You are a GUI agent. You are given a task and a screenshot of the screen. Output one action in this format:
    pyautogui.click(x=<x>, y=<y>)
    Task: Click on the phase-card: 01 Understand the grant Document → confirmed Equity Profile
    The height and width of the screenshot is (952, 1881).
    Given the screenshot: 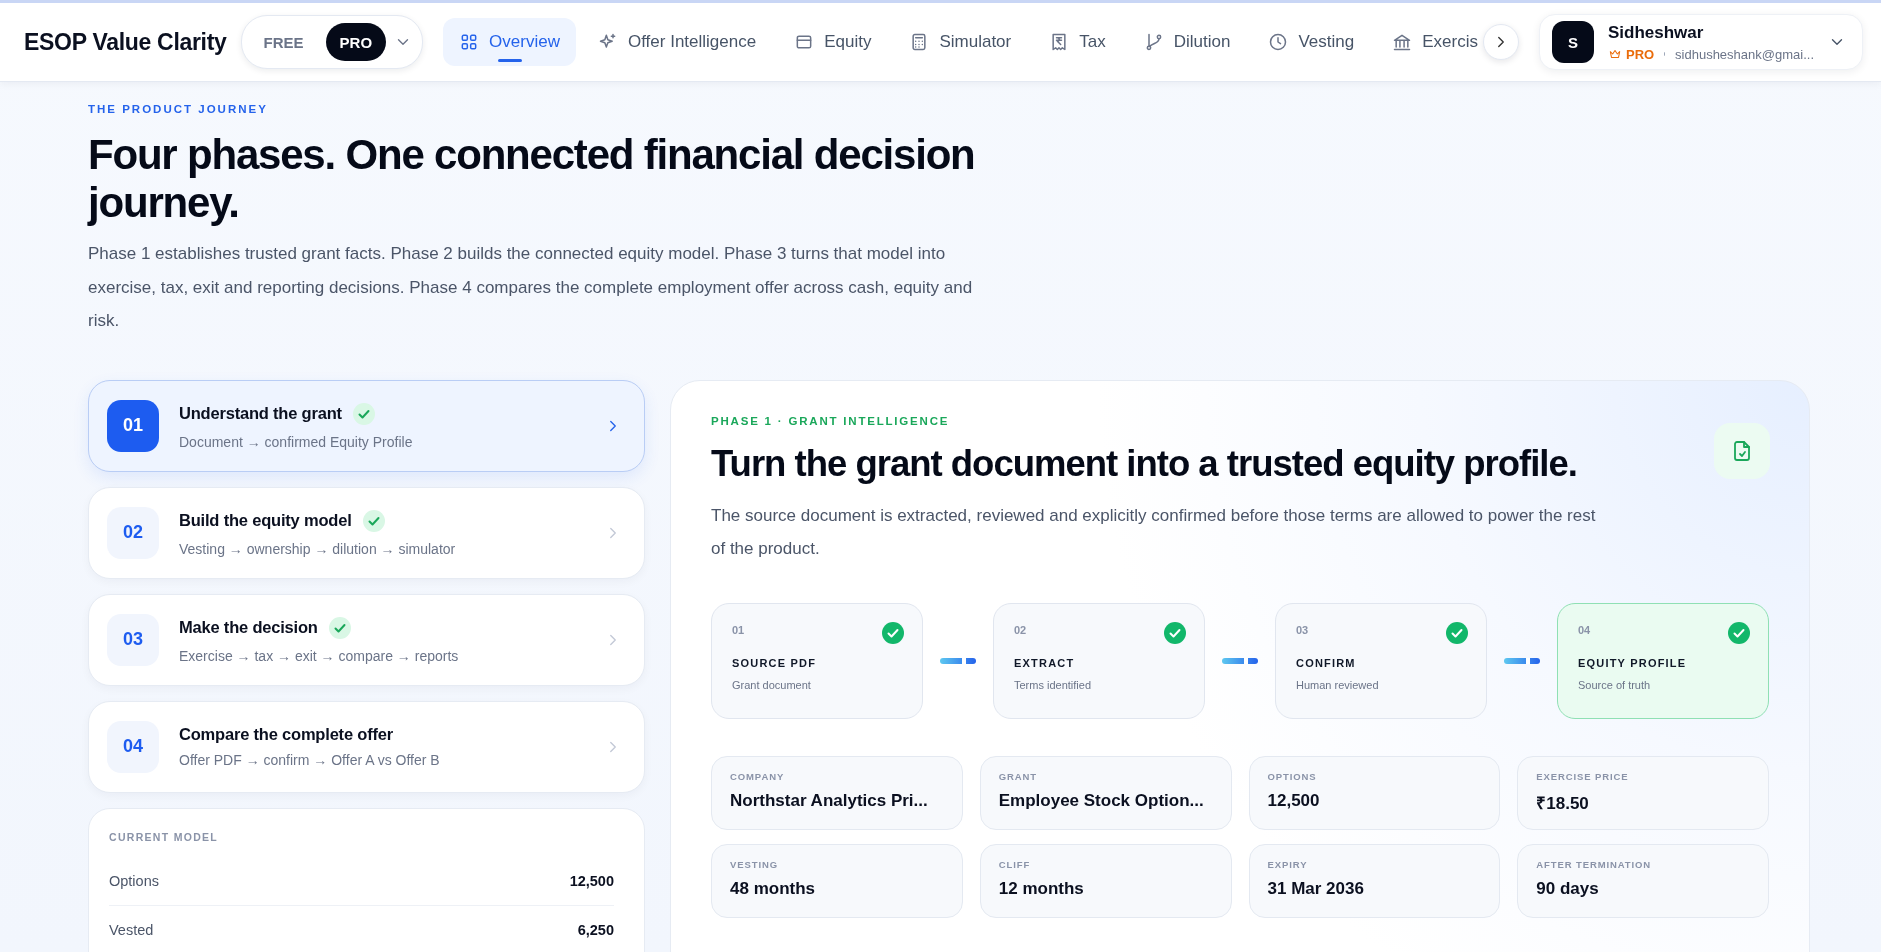 What is the action you would take?
    pyautogui.click(x=366, y=425)
    